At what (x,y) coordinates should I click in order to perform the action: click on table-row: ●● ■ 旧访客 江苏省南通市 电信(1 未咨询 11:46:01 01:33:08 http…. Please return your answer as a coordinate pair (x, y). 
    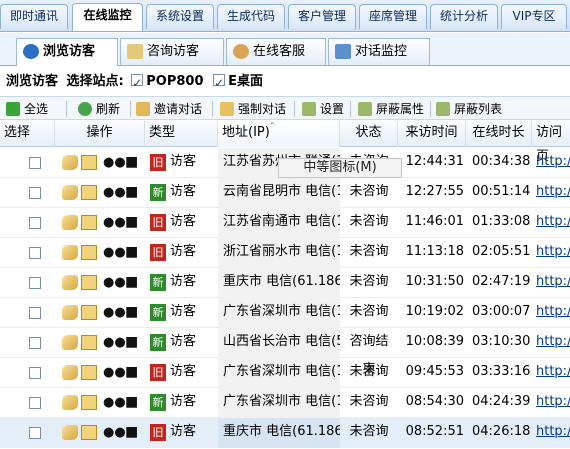
    Looking at the image, I should click on (285, 223).